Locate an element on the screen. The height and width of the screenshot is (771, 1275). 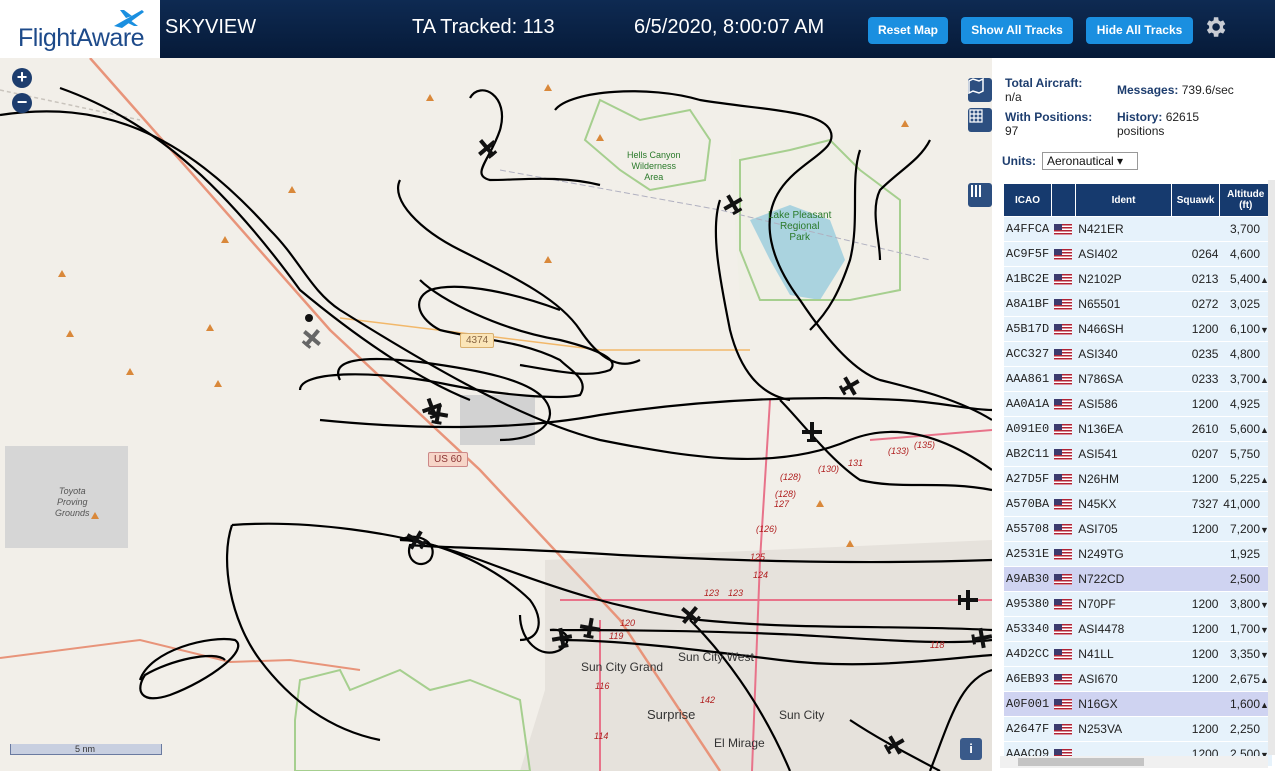
altitude-value: 4,600 is located at coordinates (1244, 254).